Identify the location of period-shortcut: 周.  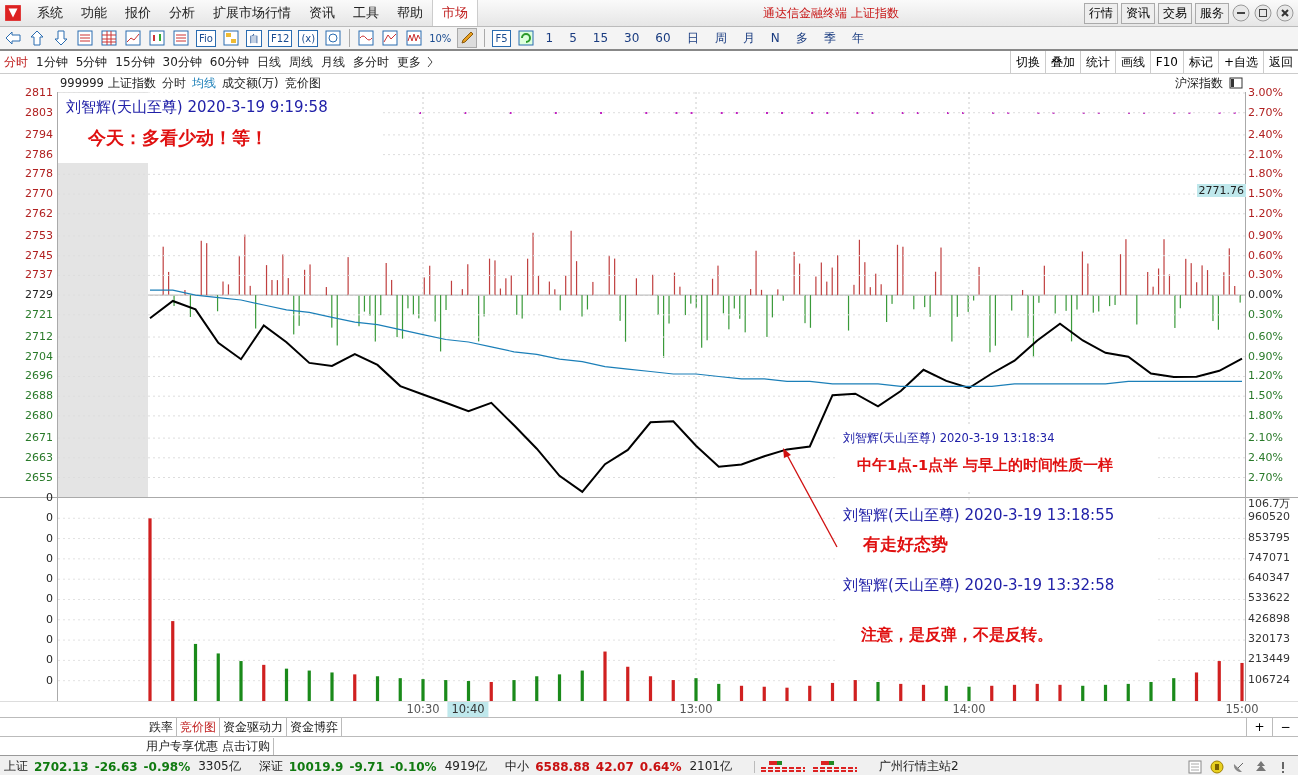
(720, 38).